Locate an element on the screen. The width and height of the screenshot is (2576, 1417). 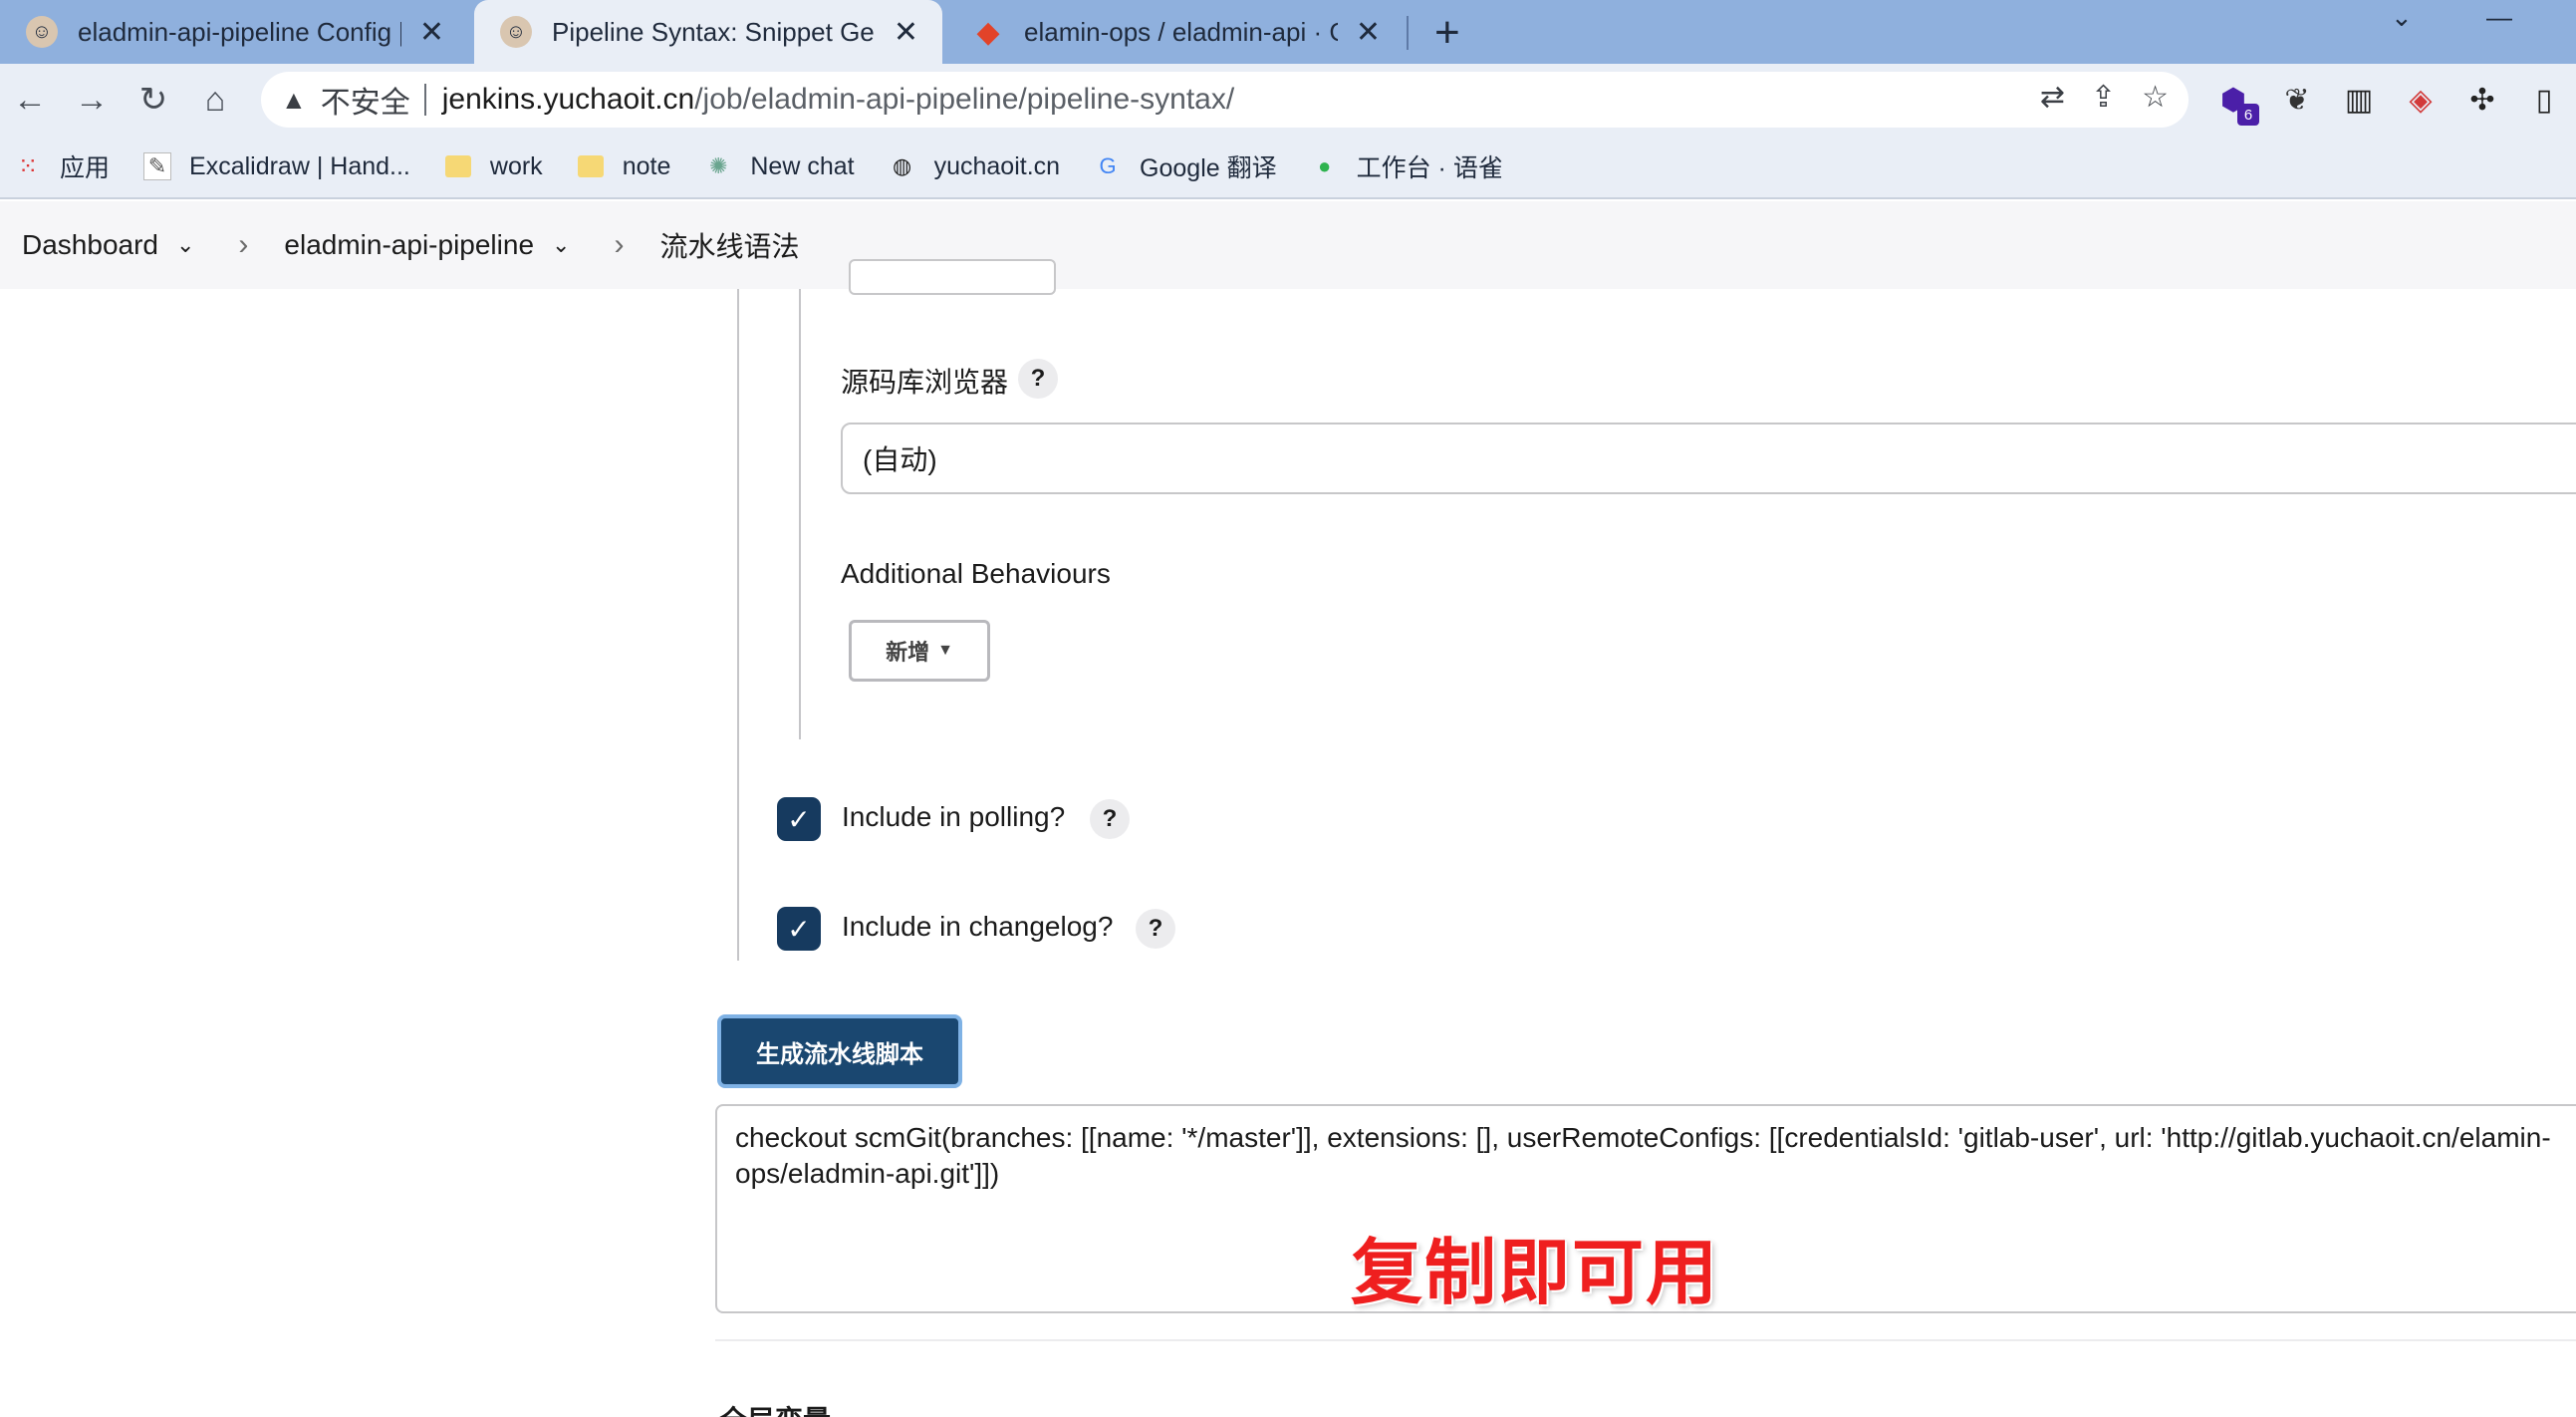
address-bar-actions: ⇄ ⇪ ☆ is located at coordinates (2104, 97).